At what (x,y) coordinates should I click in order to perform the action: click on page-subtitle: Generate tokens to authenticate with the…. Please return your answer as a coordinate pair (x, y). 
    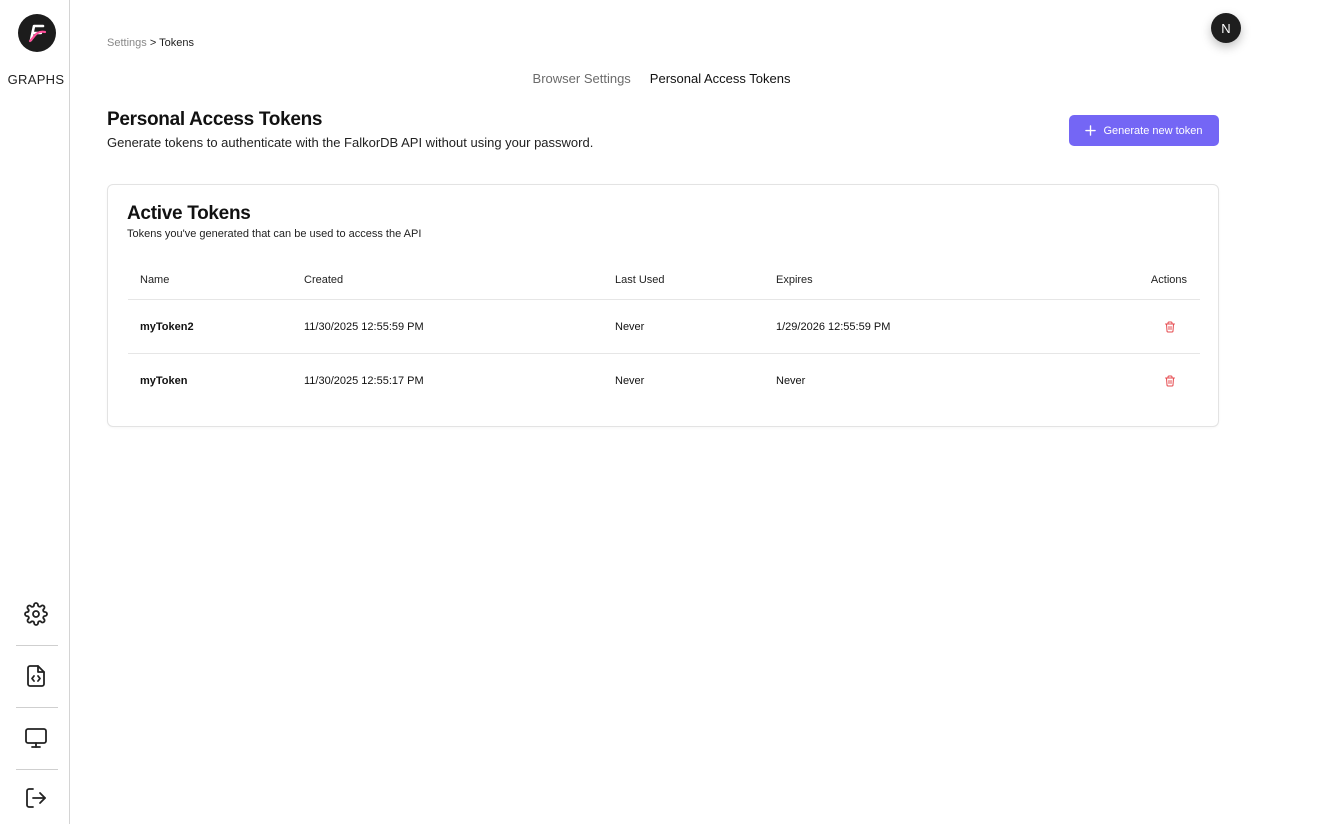
    Looking at the image, I should click on (350, 142).